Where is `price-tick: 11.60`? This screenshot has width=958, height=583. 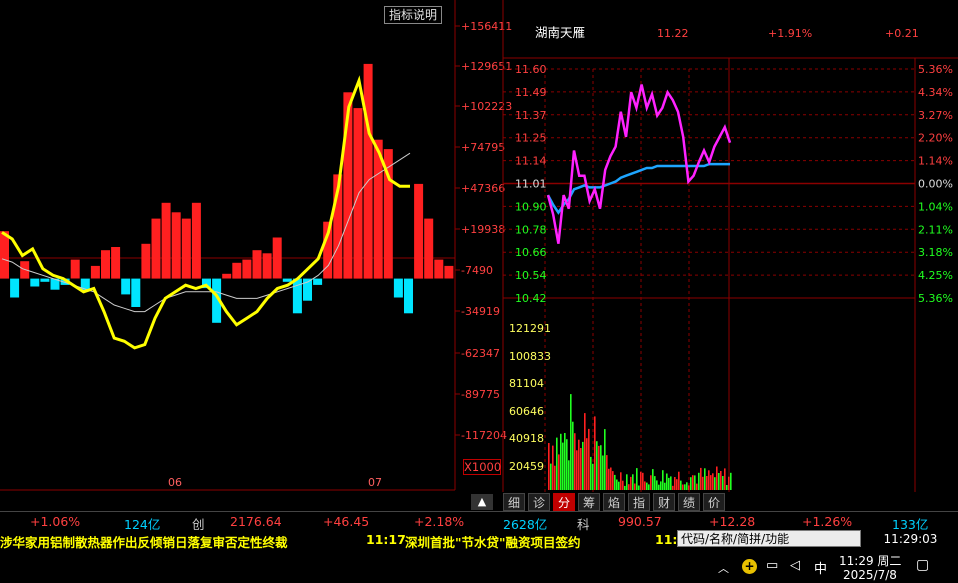 price-tick: 11.60 is located at coordinates (531, 69).